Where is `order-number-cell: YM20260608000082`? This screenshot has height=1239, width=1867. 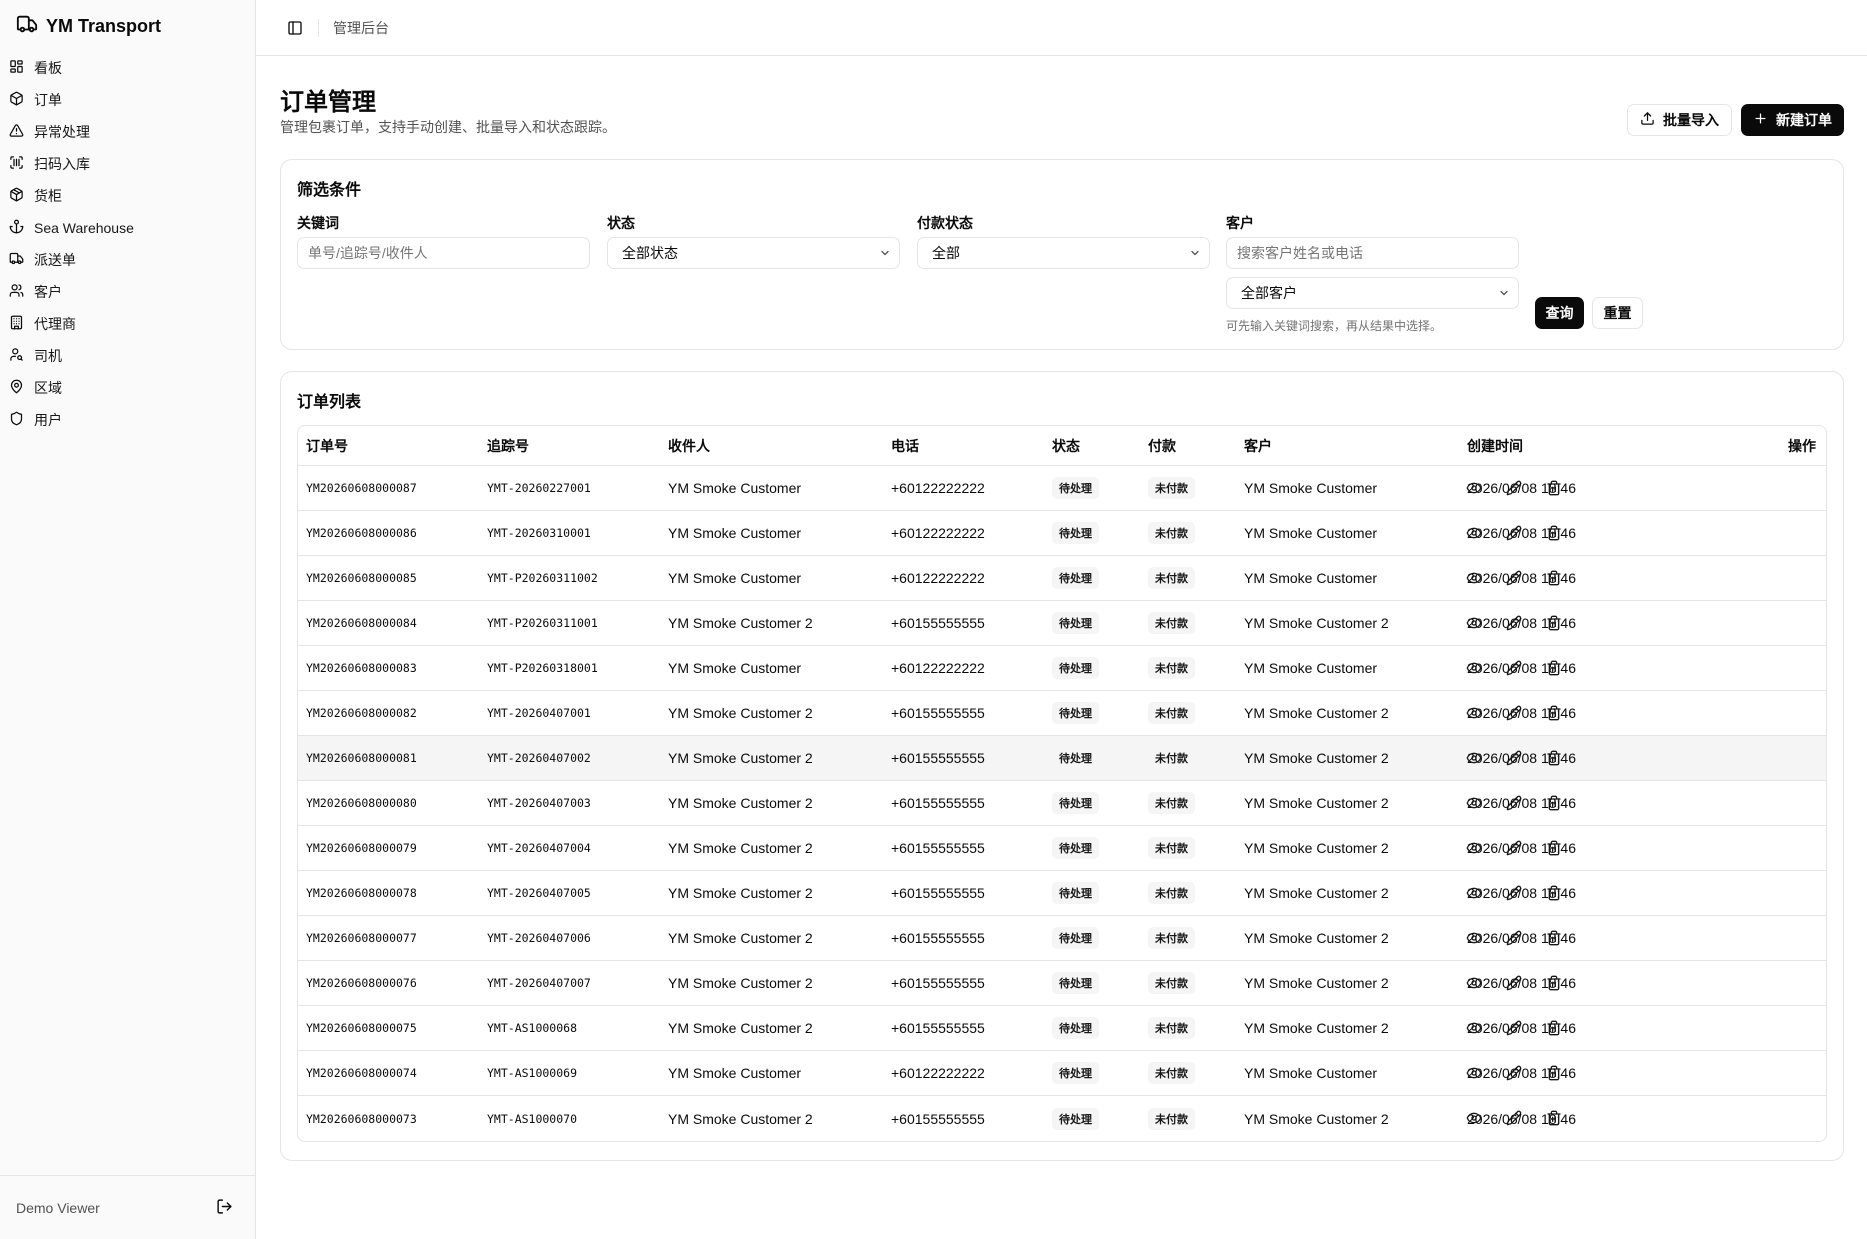 order-number-cell: YM20260608000082 is located at coordinates (361, 713).